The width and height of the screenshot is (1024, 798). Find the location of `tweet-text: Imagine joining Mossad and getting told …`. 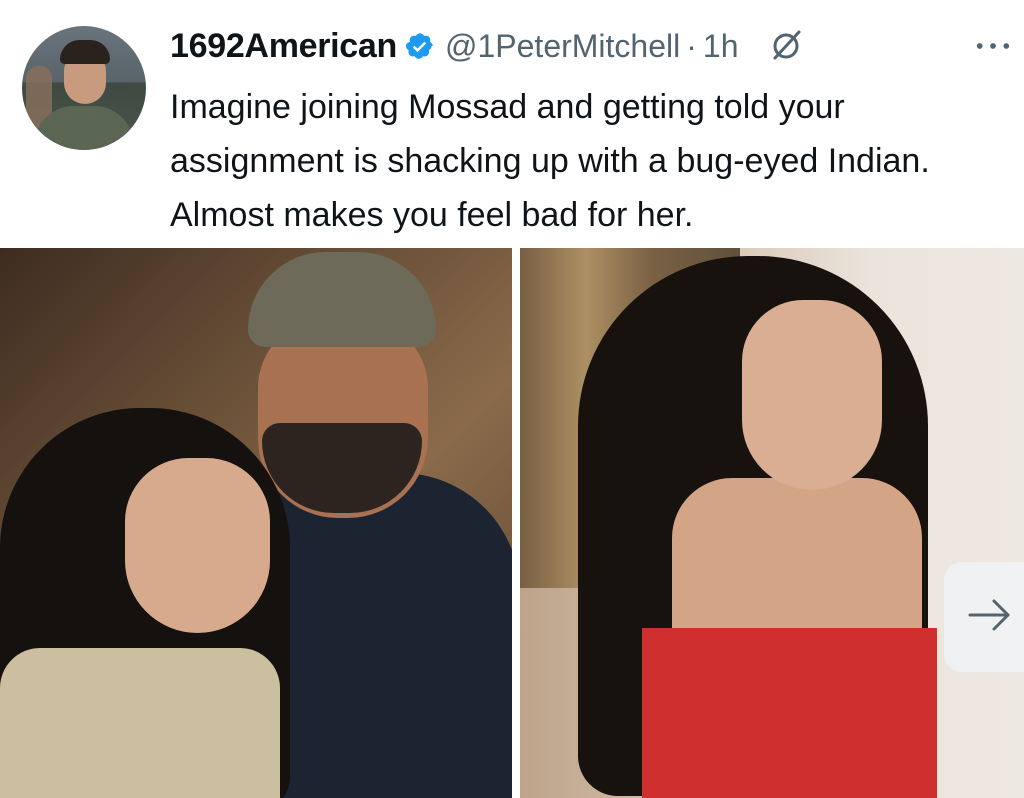

tweet-text: Imagine joining Mossad and getting told … is located at coordinates (550, 161).